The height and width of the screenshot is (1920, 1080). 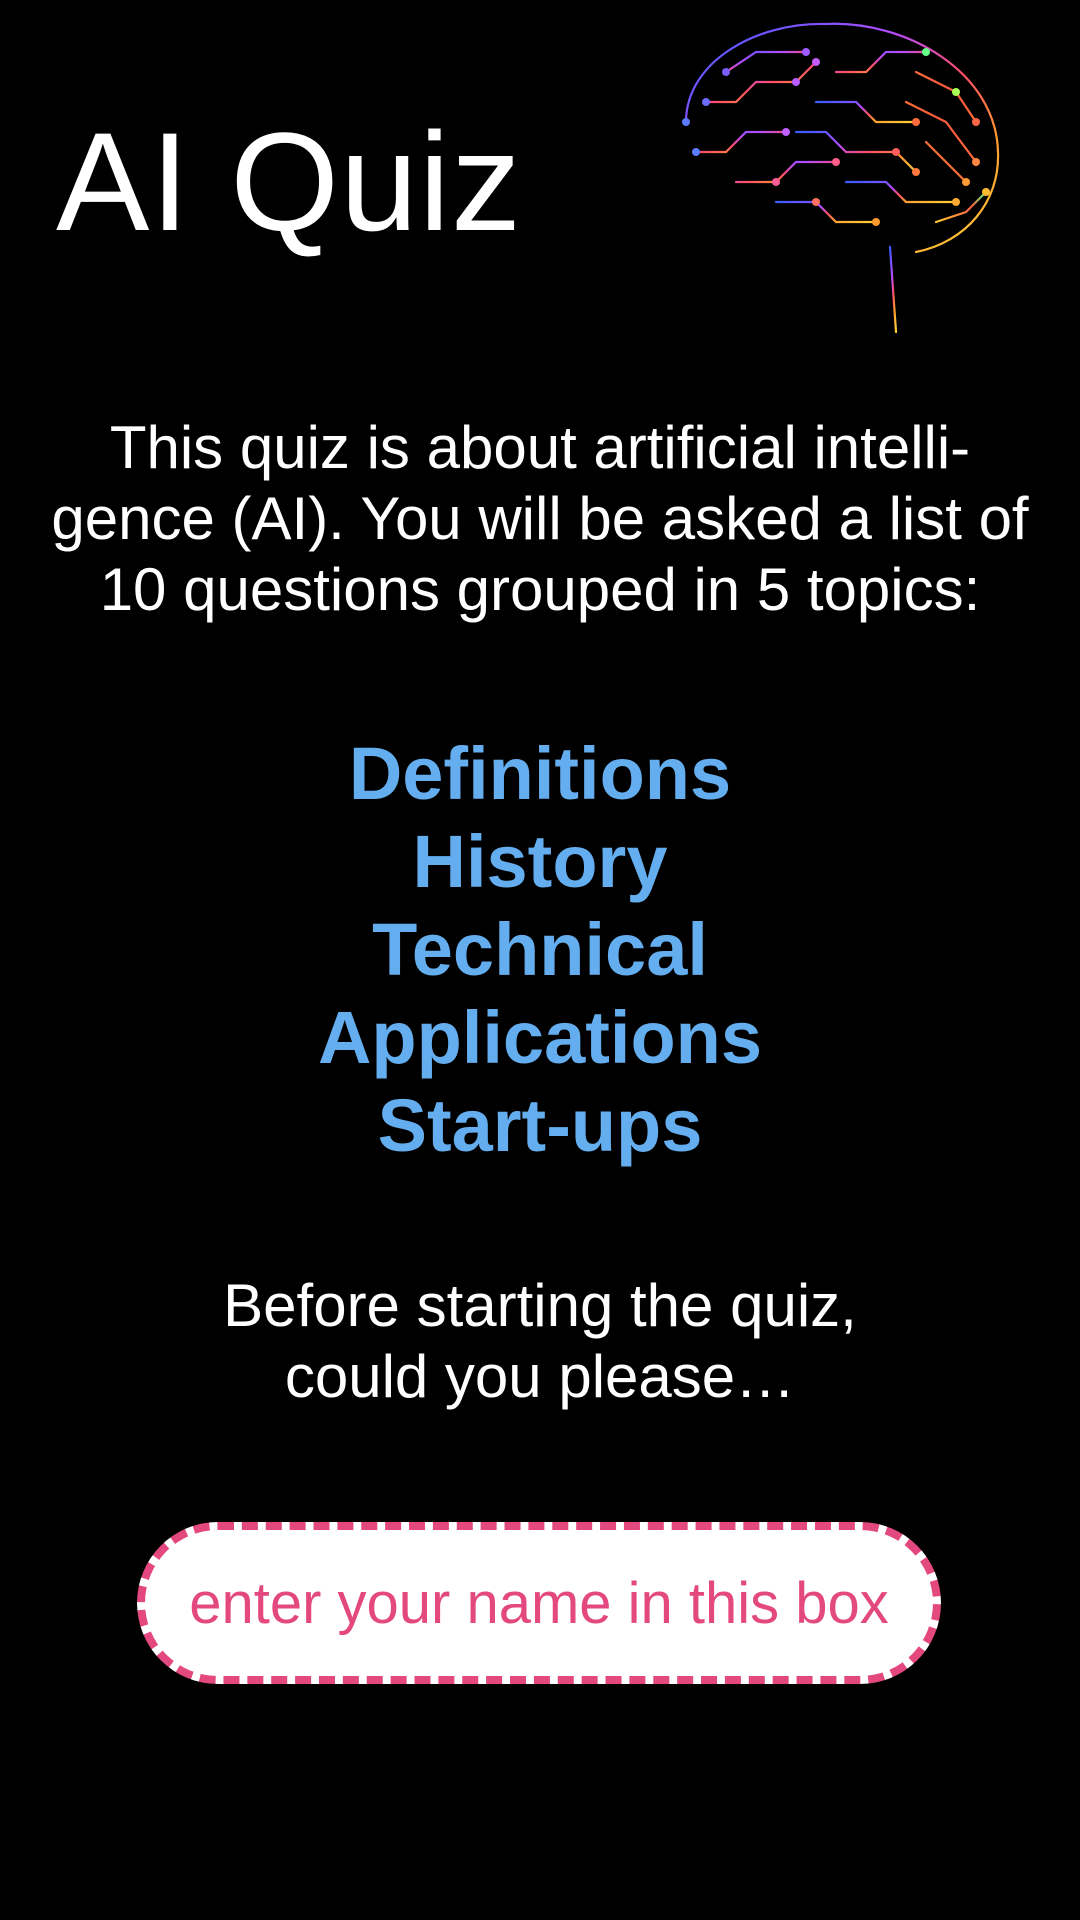 I want to click on circuit-brain-icon, so click(x=841, y=188).